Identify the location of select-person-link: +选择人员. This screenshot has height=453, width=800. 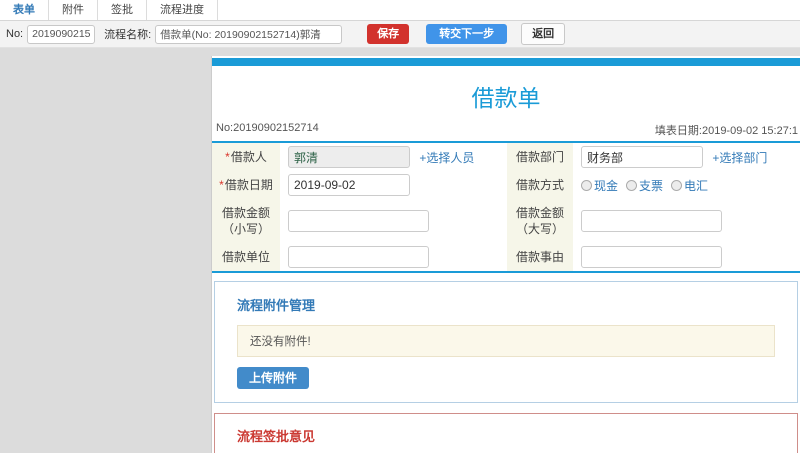
(446, 158).